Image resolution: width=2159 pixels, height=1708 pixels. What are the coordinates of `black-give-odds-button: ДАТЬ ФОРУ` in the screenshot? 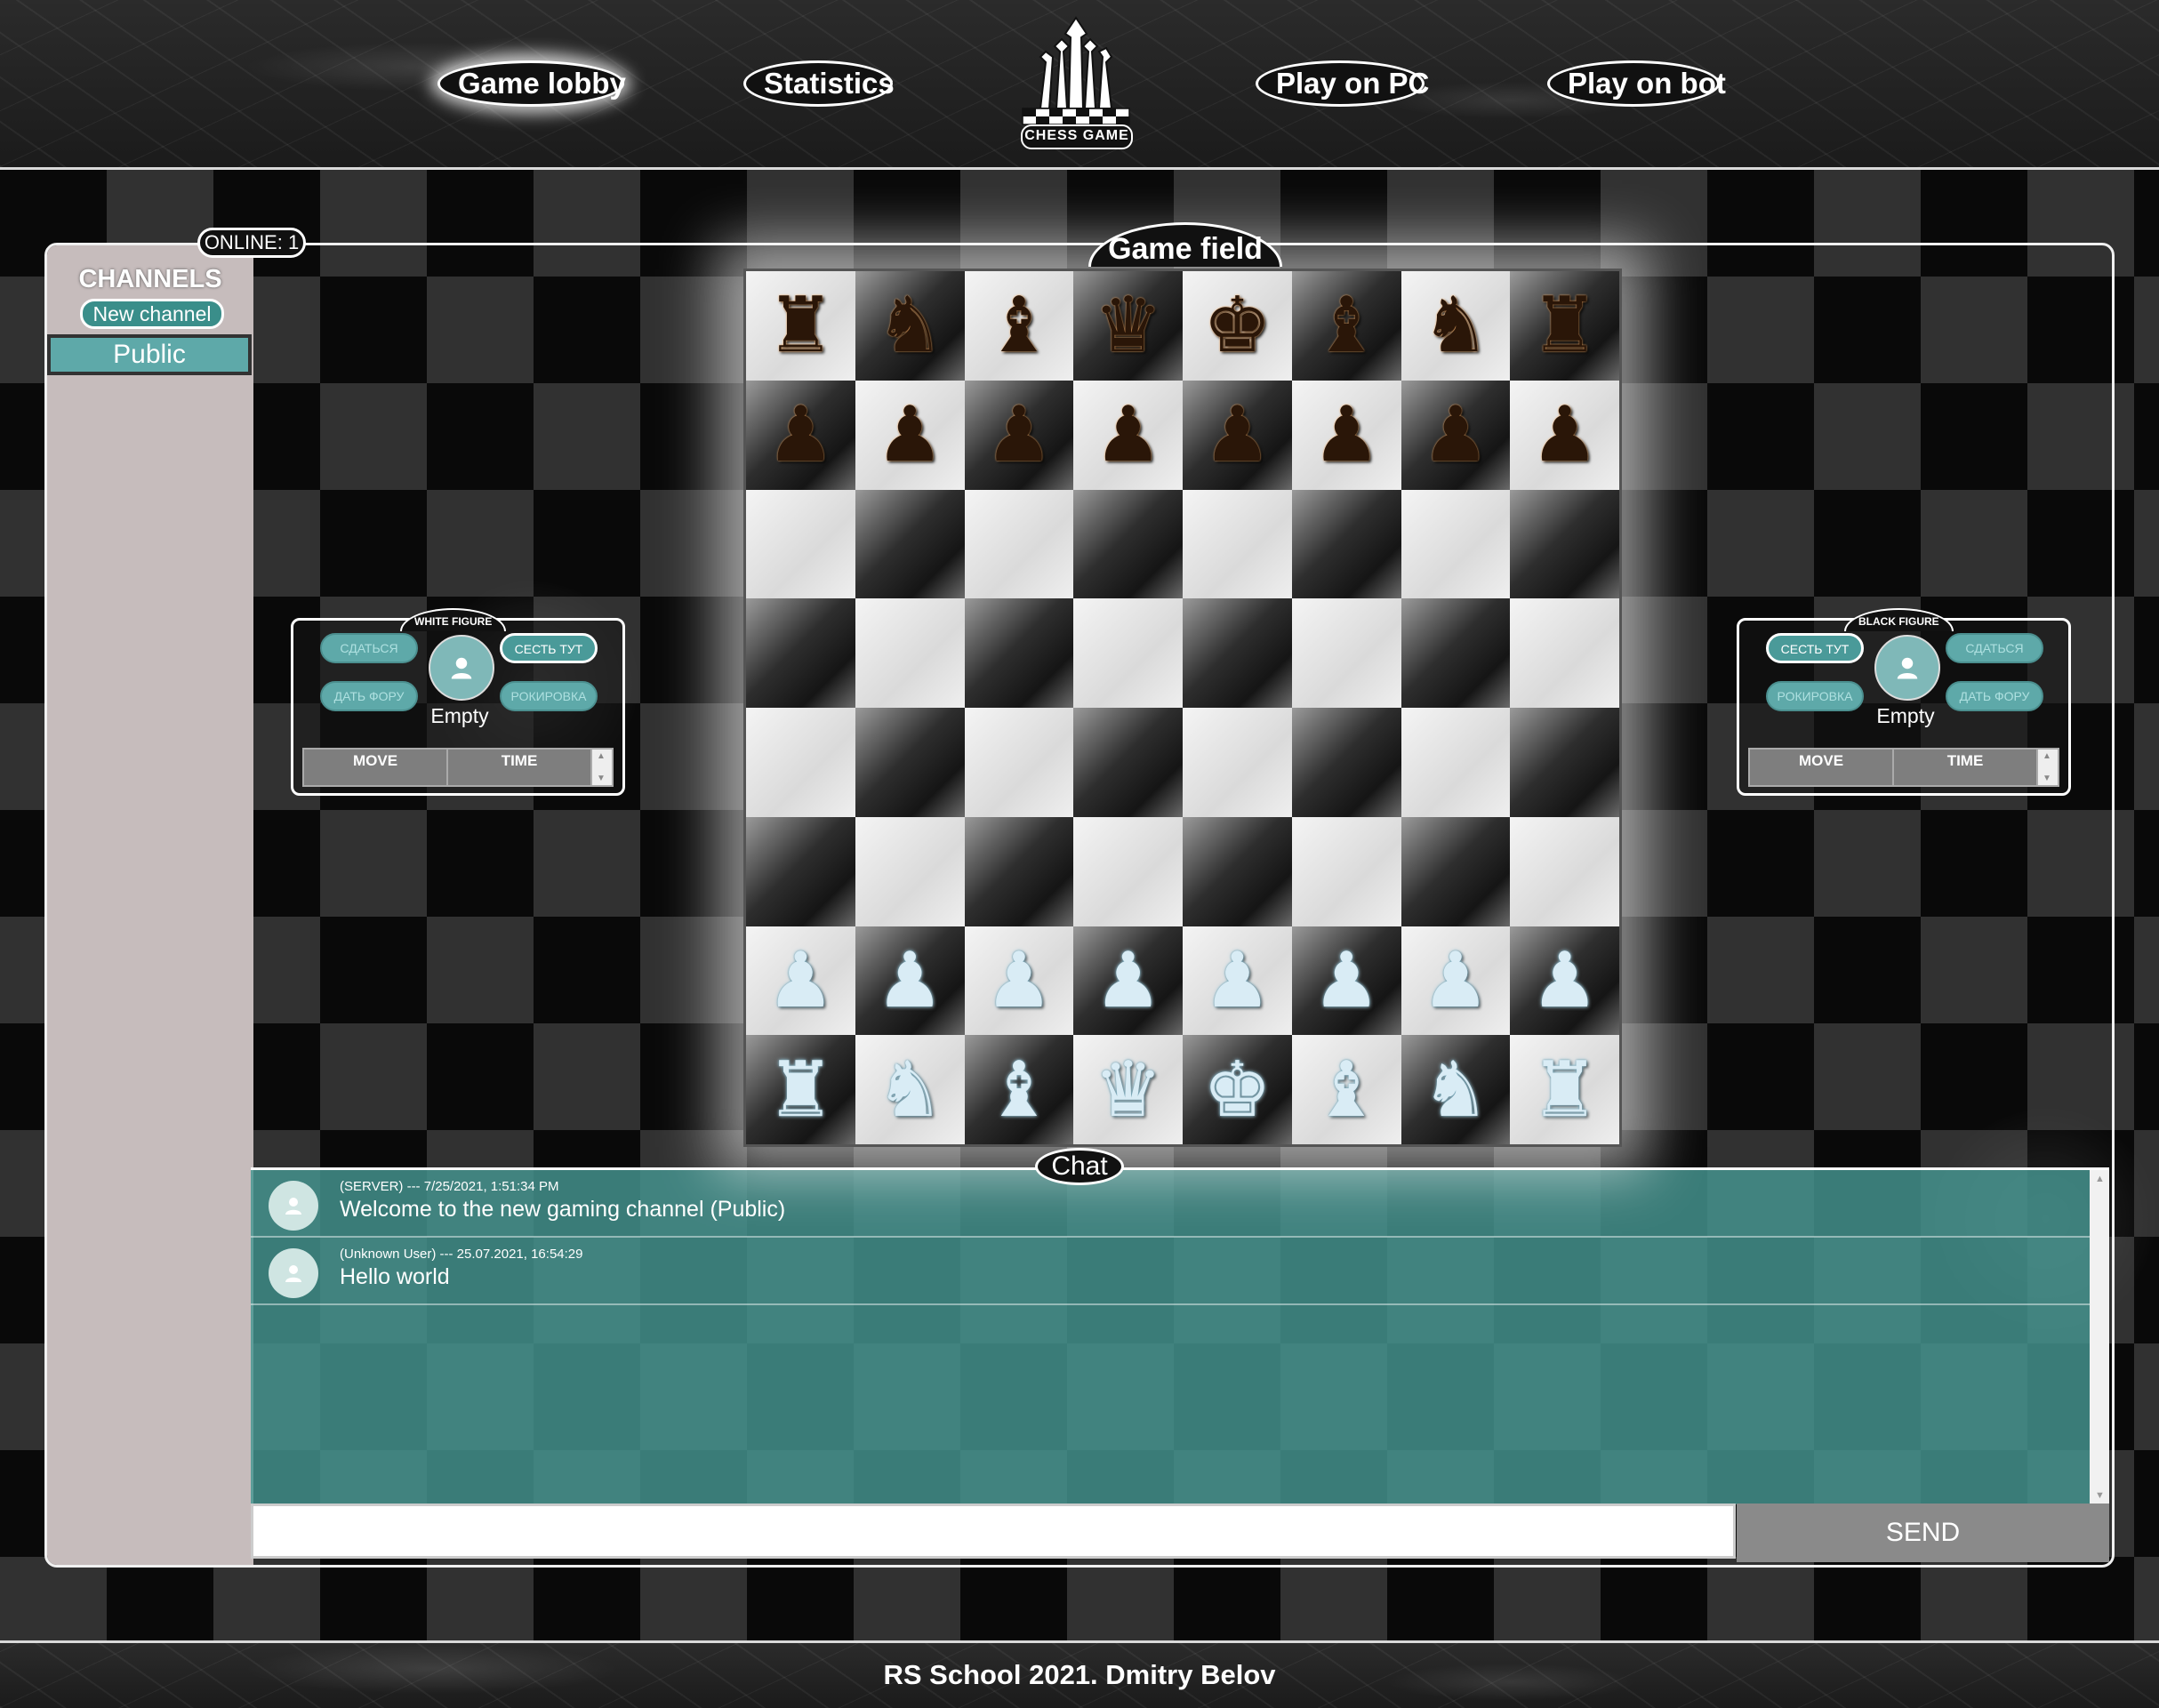 It's located at (1994, 696).